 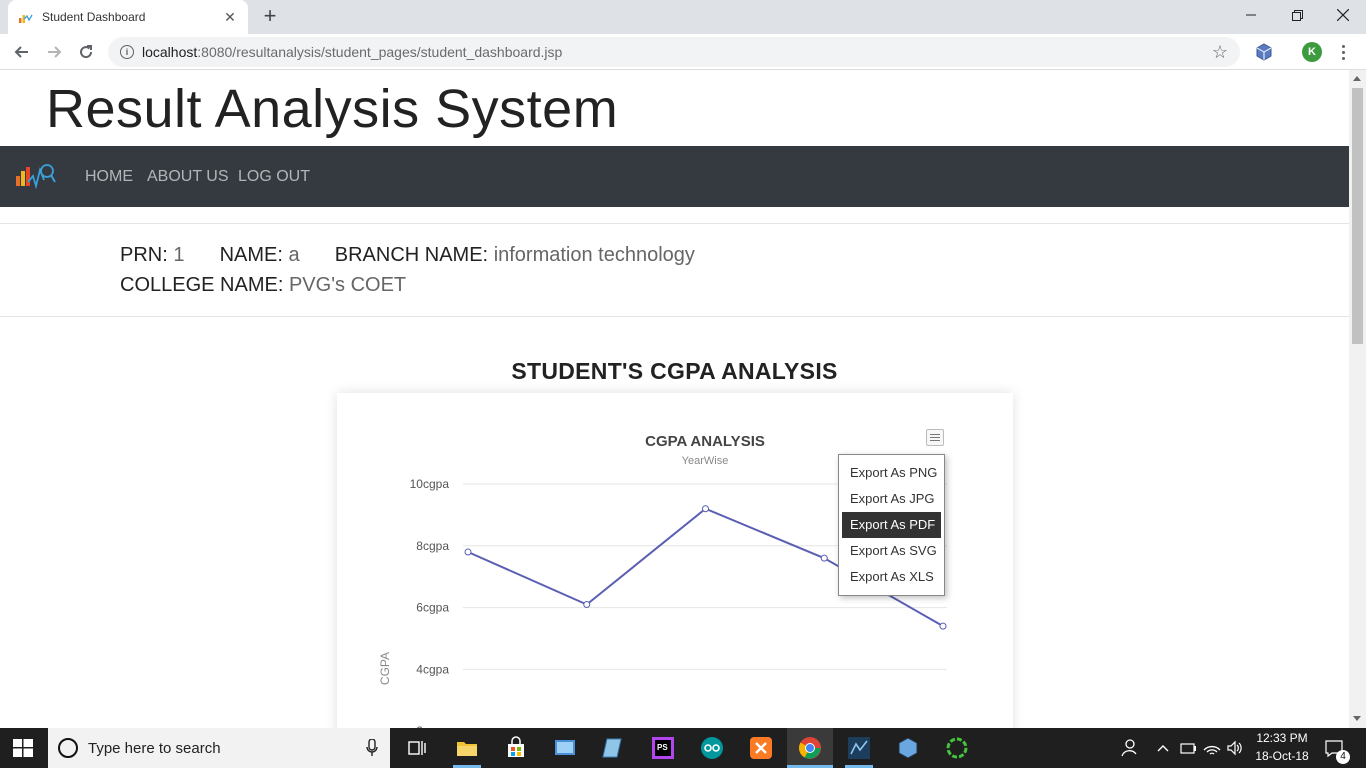 I want to click on chart-section-heading: STUDENT'S CGPA ANALYSIS, so click(x=674, y=371).